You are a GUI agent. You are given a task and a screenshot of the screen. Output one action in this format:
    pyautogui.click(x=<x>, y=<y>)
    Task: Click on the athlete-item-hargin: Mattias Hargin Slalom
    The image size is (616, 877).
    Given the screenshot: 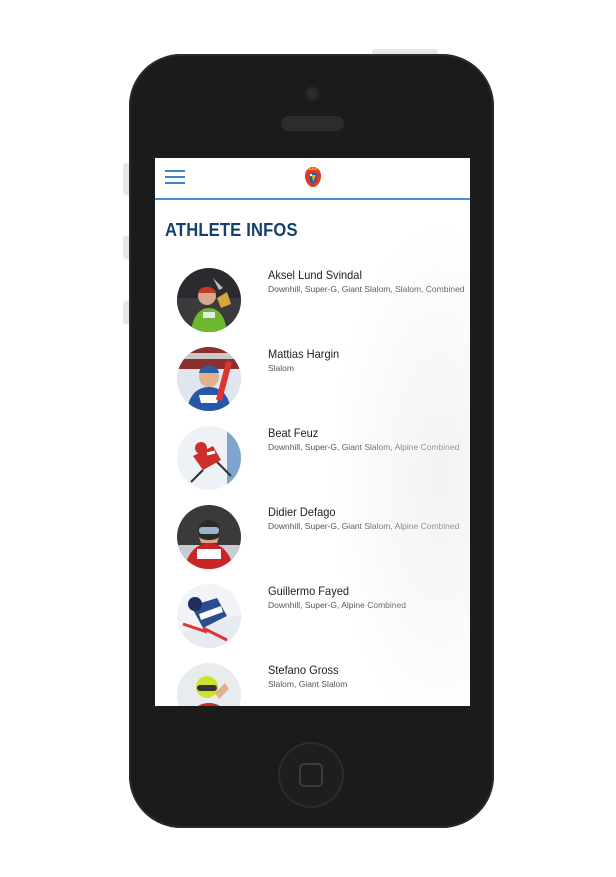 What is the action you would take?
    pyautogui.click(x=312, y=382)
    